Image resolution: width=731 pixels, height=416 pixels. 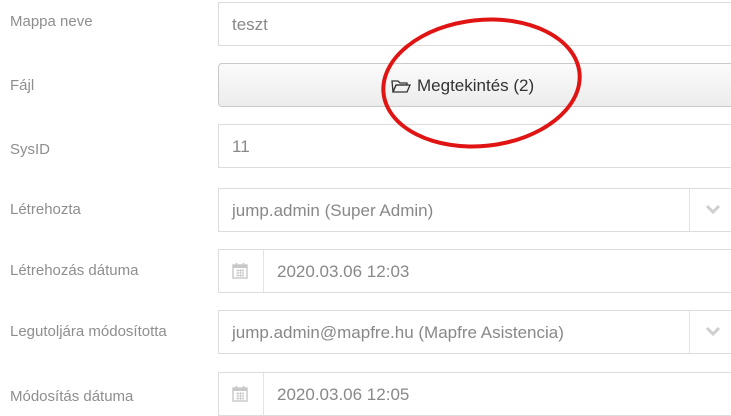 I want to click on created-at-input: 2020.03.06 12:03, so click(x=474, y=271).